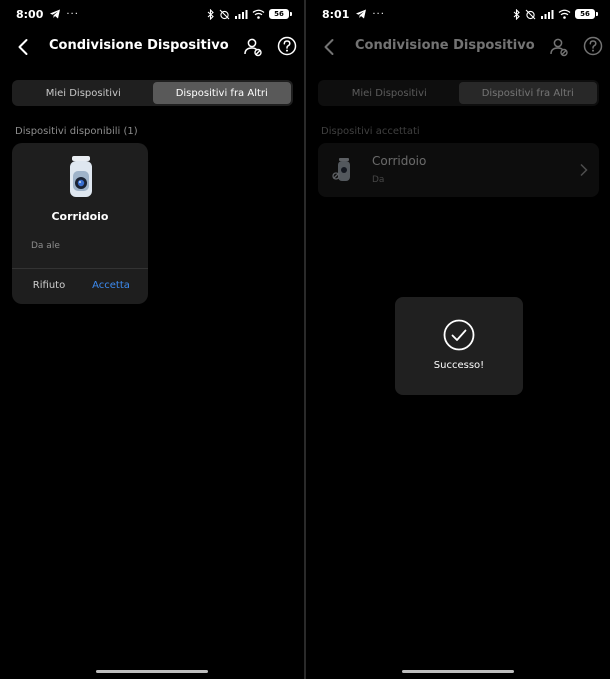  I want to click on status-bar: 8:01 ··· 56, so click(458, 14).